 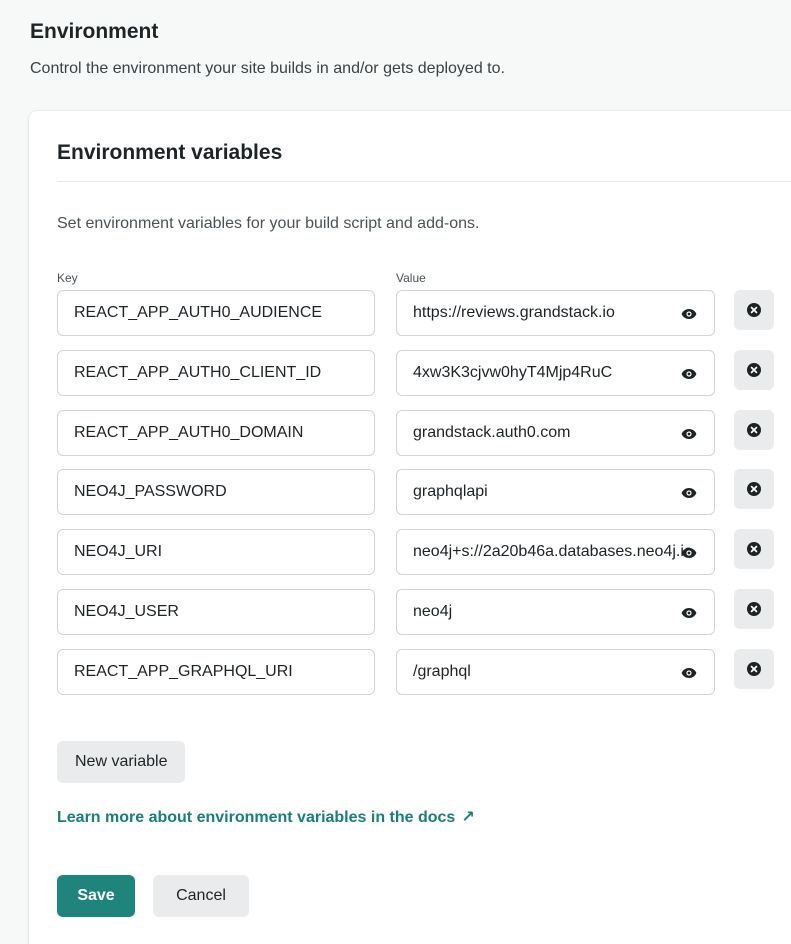 I want to click on value-column-label: Value, so click(x=411, y=278).